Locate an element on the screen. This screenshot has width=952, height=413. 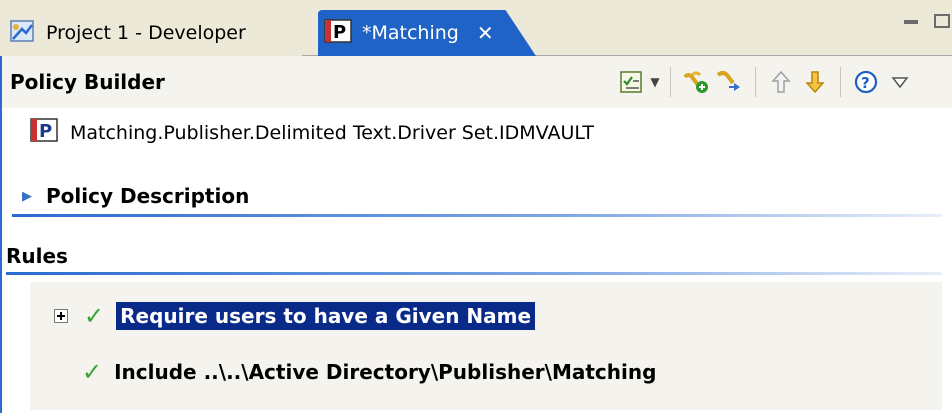
expand-triangle-icon: ▶ is located at coordinates (27, 196).